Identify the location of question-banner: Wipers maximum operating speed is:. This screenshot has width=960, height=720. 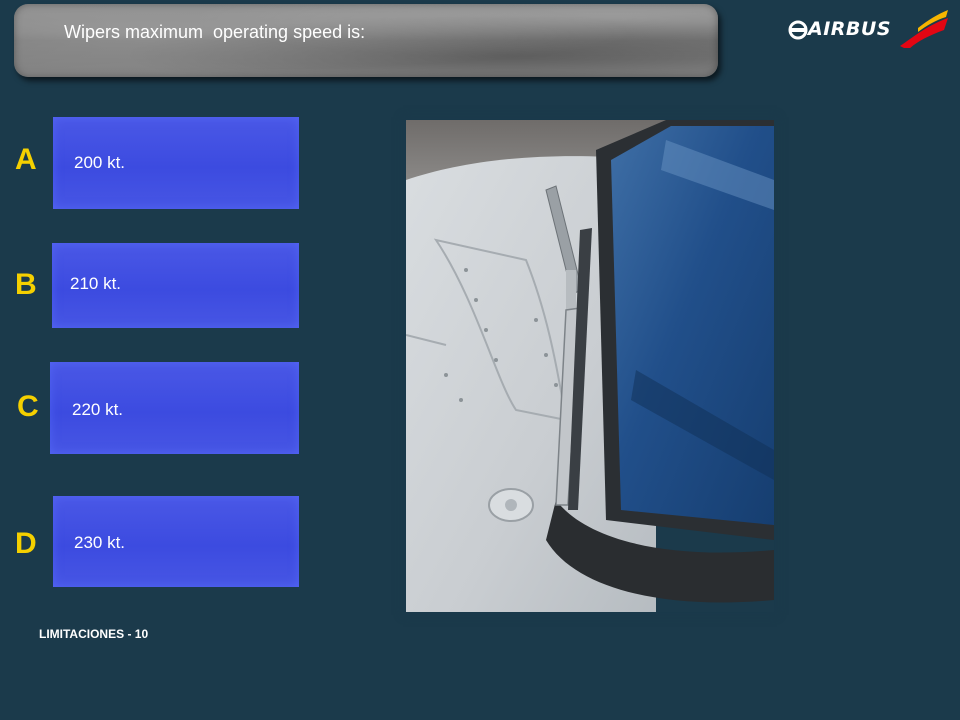
(366, 40).